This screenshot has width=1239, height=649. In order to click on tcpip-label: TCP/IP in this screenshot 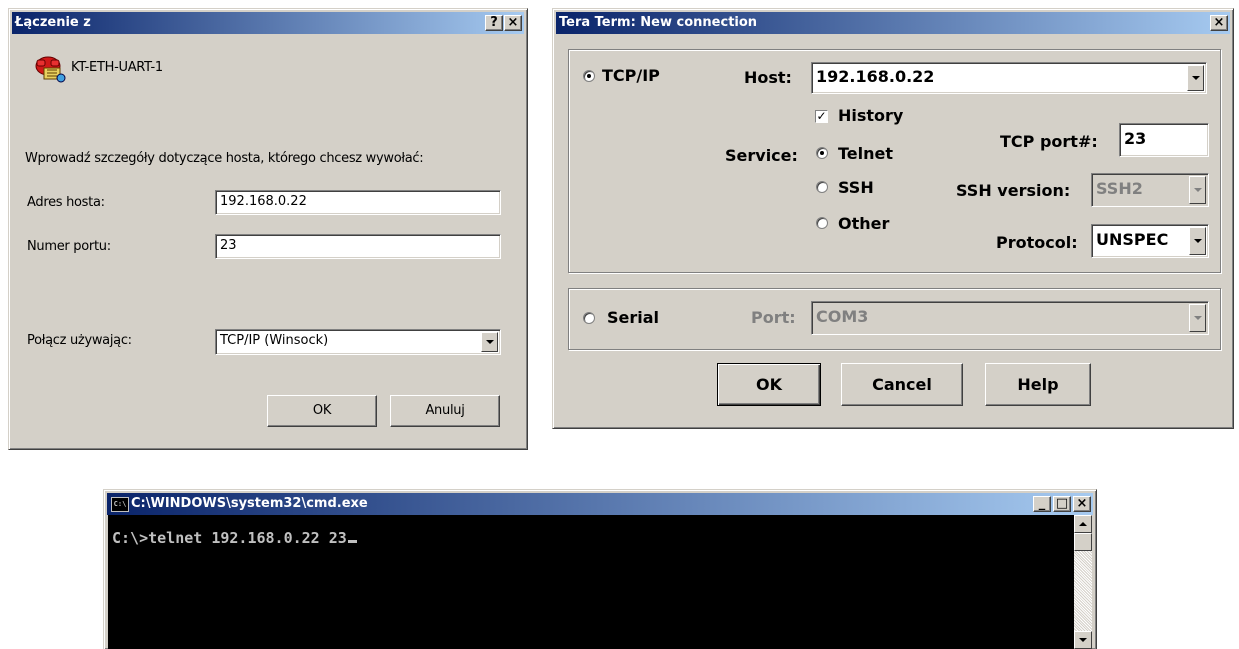, I will do `click(631, 75)`.